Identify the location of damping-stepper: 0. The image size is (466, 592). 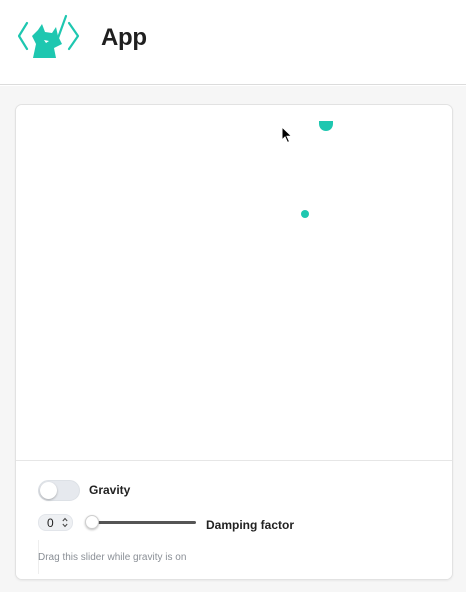
(55, 522).